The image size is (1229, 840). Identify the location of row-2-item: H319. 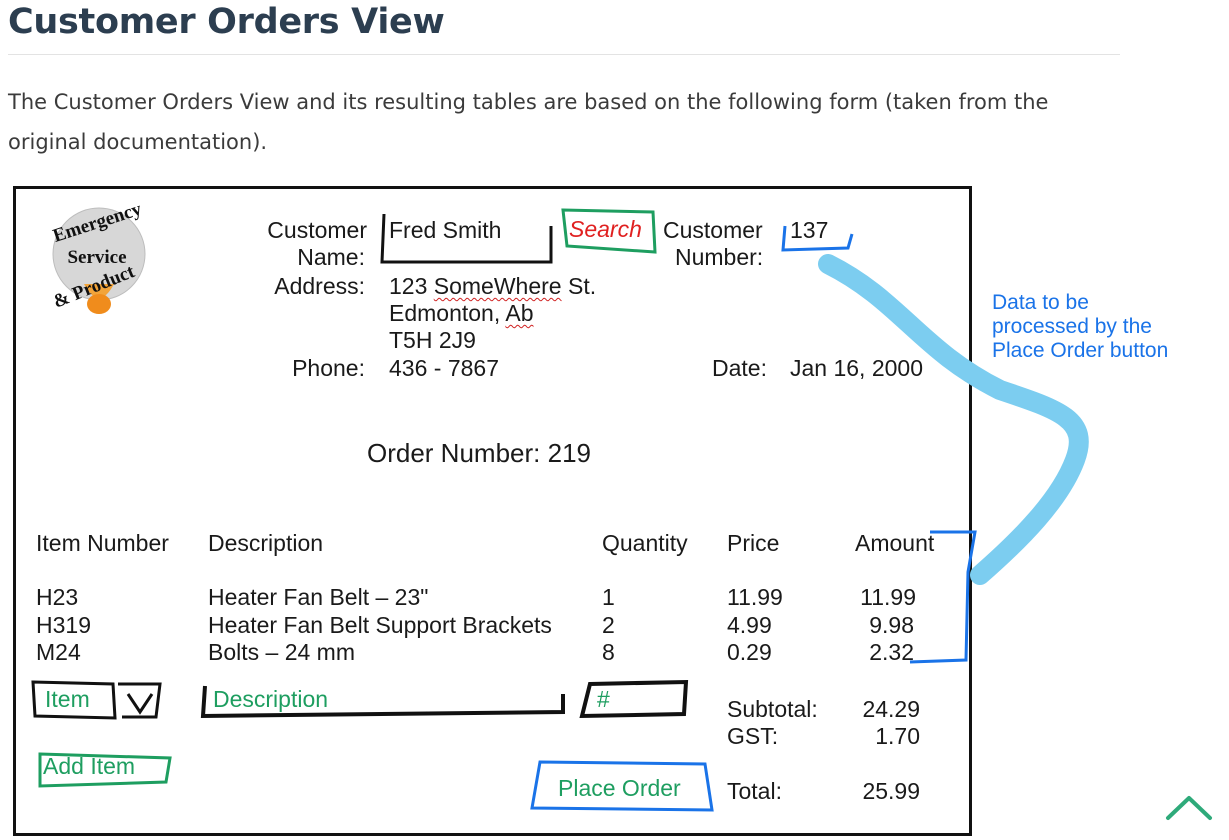
(63, 625).